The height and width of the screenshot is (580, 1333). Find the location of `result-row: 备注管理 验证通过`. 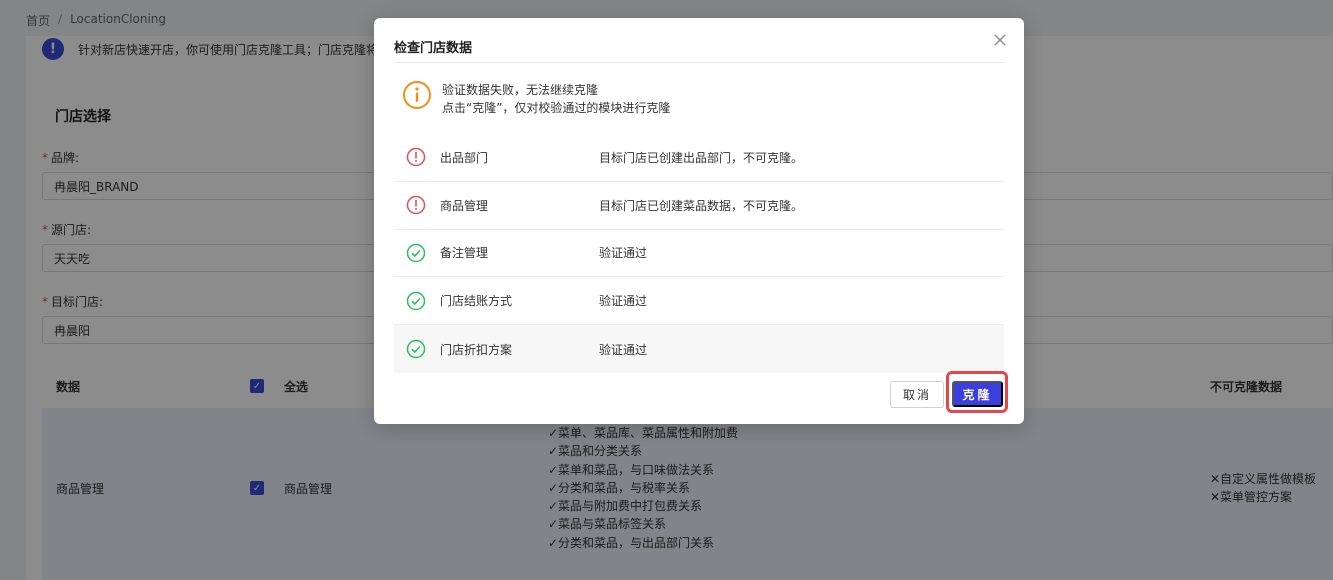

result-row: 备注管理 验证通过 is located at coordinates (699, 254).